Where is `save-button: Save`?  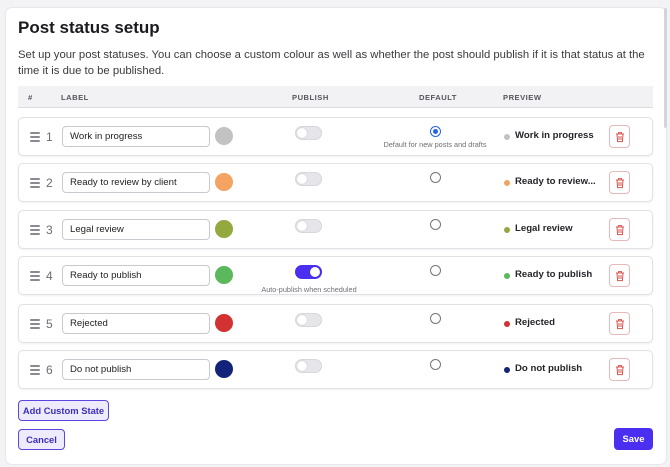 save-button: Save is located at coordinates (633, 439).